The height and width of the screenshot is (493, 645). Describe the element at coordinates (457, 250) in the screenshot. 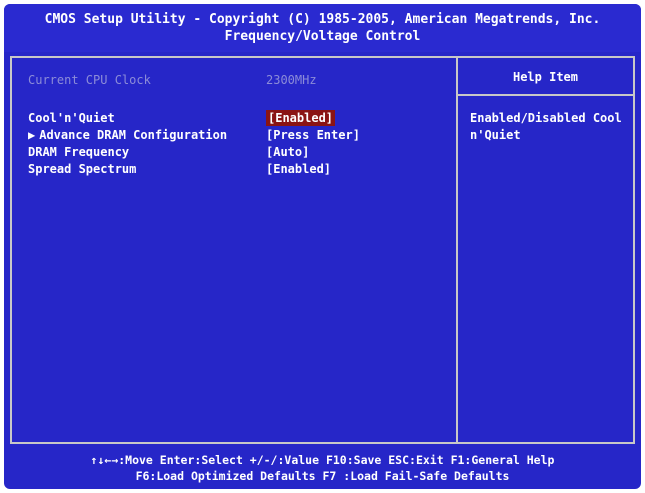

I see `panel-divider` at that location.